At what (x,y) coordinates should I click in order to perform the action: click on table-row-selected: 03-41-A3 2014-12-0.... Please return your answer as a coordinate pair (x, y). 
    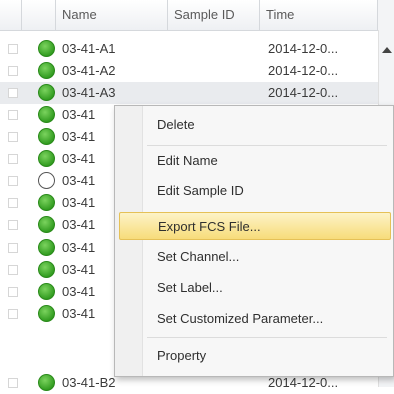
    Looking at the image, I should click on (197, 93).